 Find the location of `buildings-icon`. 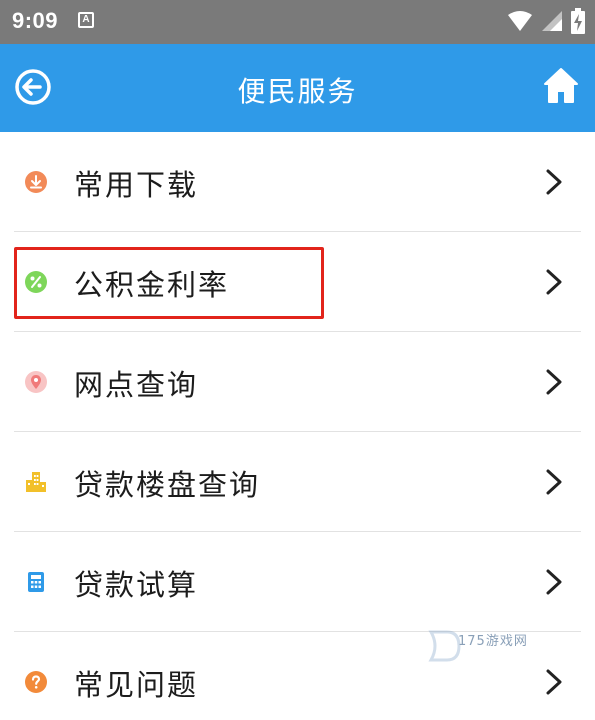

buildings-icon is located at coordinates (36, 482).